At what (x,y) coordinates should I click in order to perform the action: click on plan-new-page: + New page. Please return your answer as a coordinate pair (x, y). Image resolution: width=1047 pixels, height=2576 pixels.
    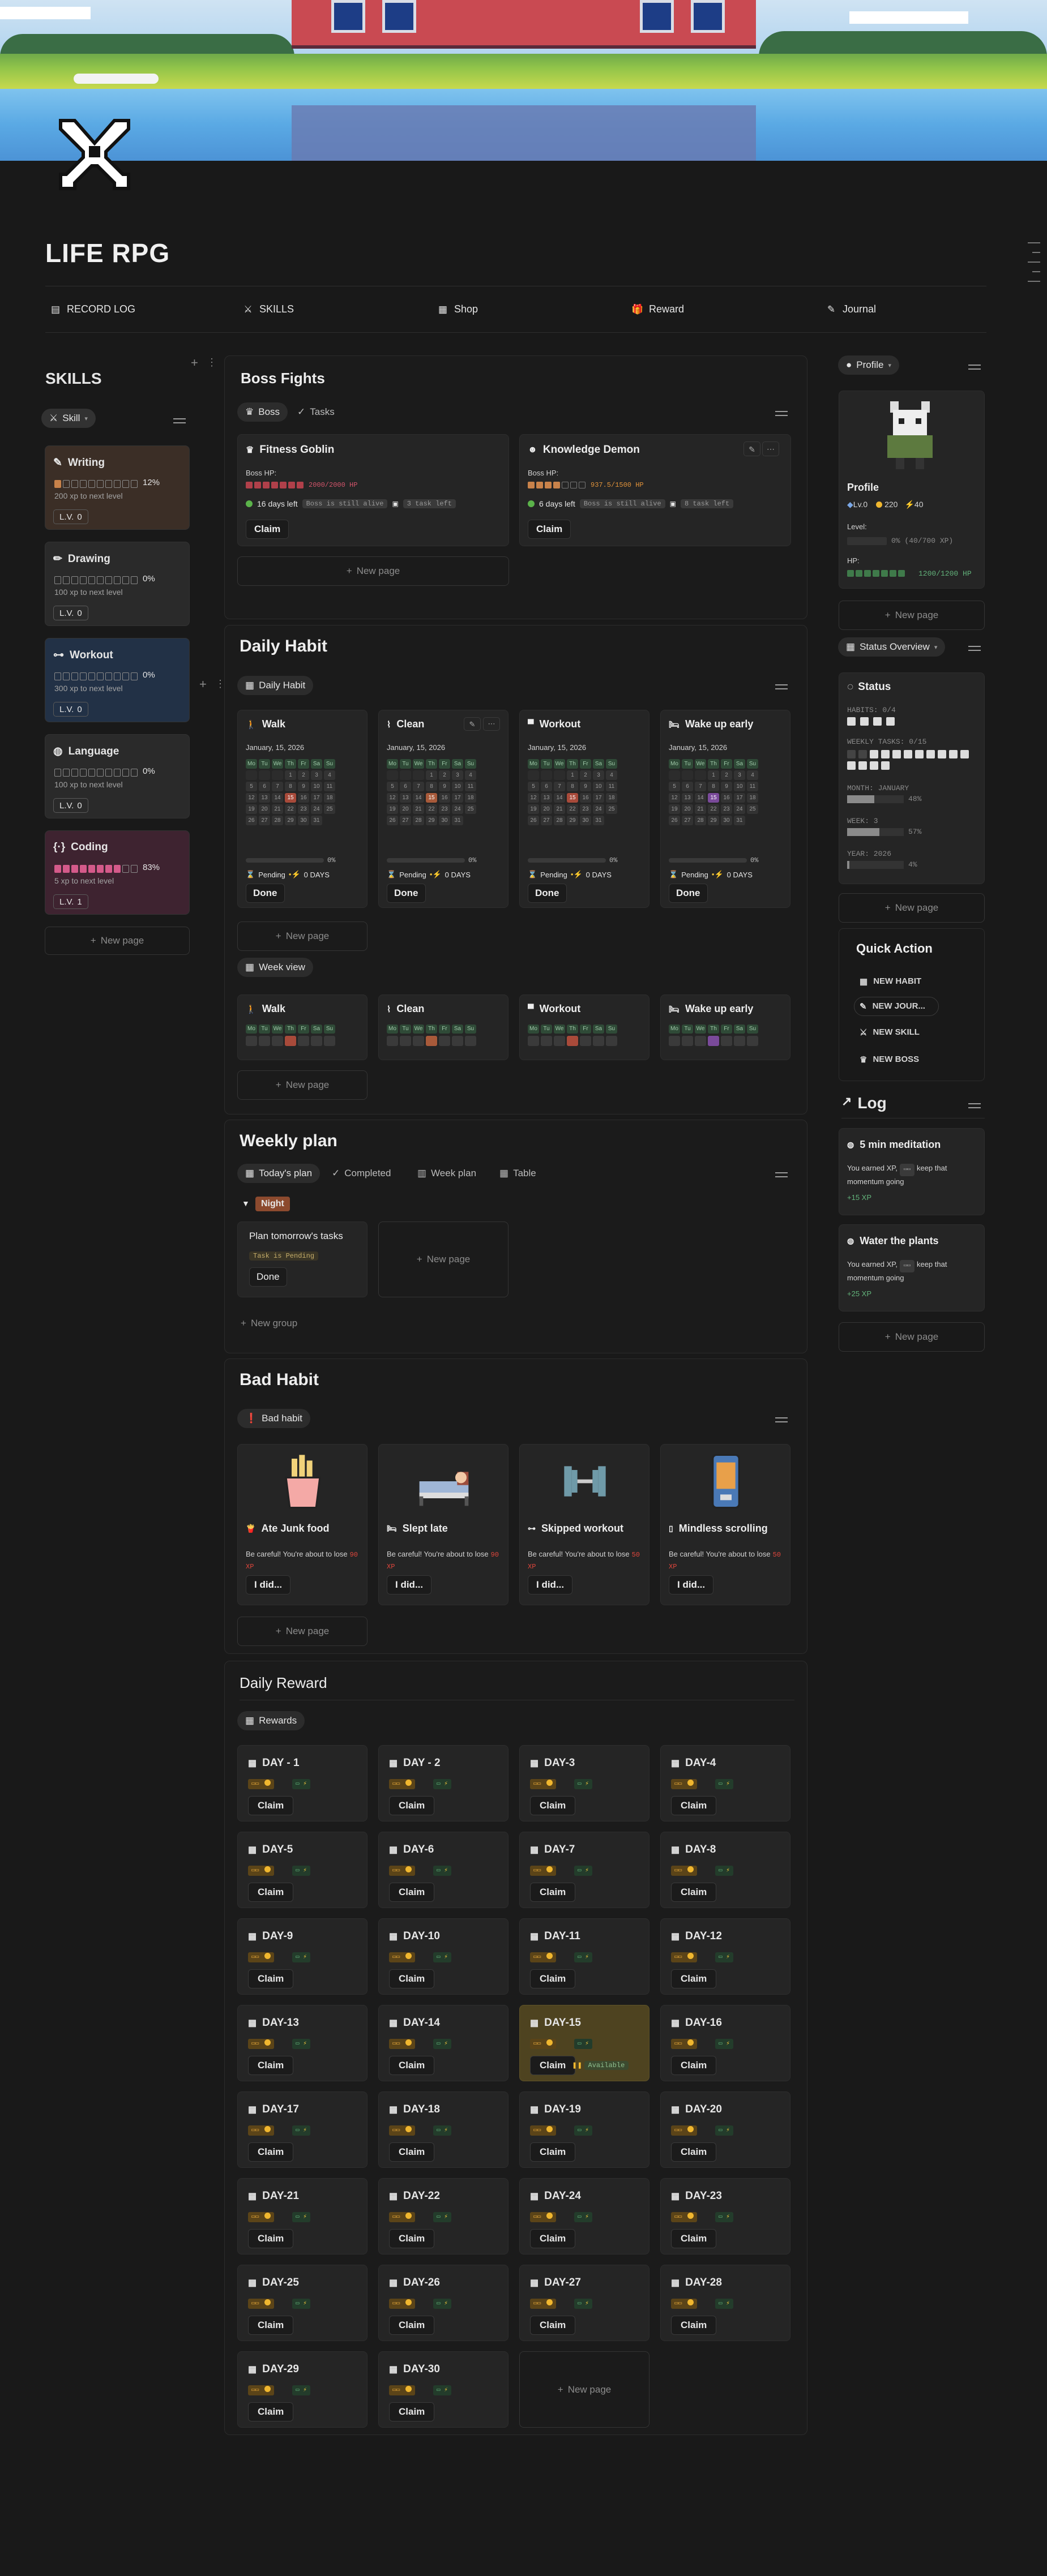
    Looking at the image, I should click on (443, 1259).